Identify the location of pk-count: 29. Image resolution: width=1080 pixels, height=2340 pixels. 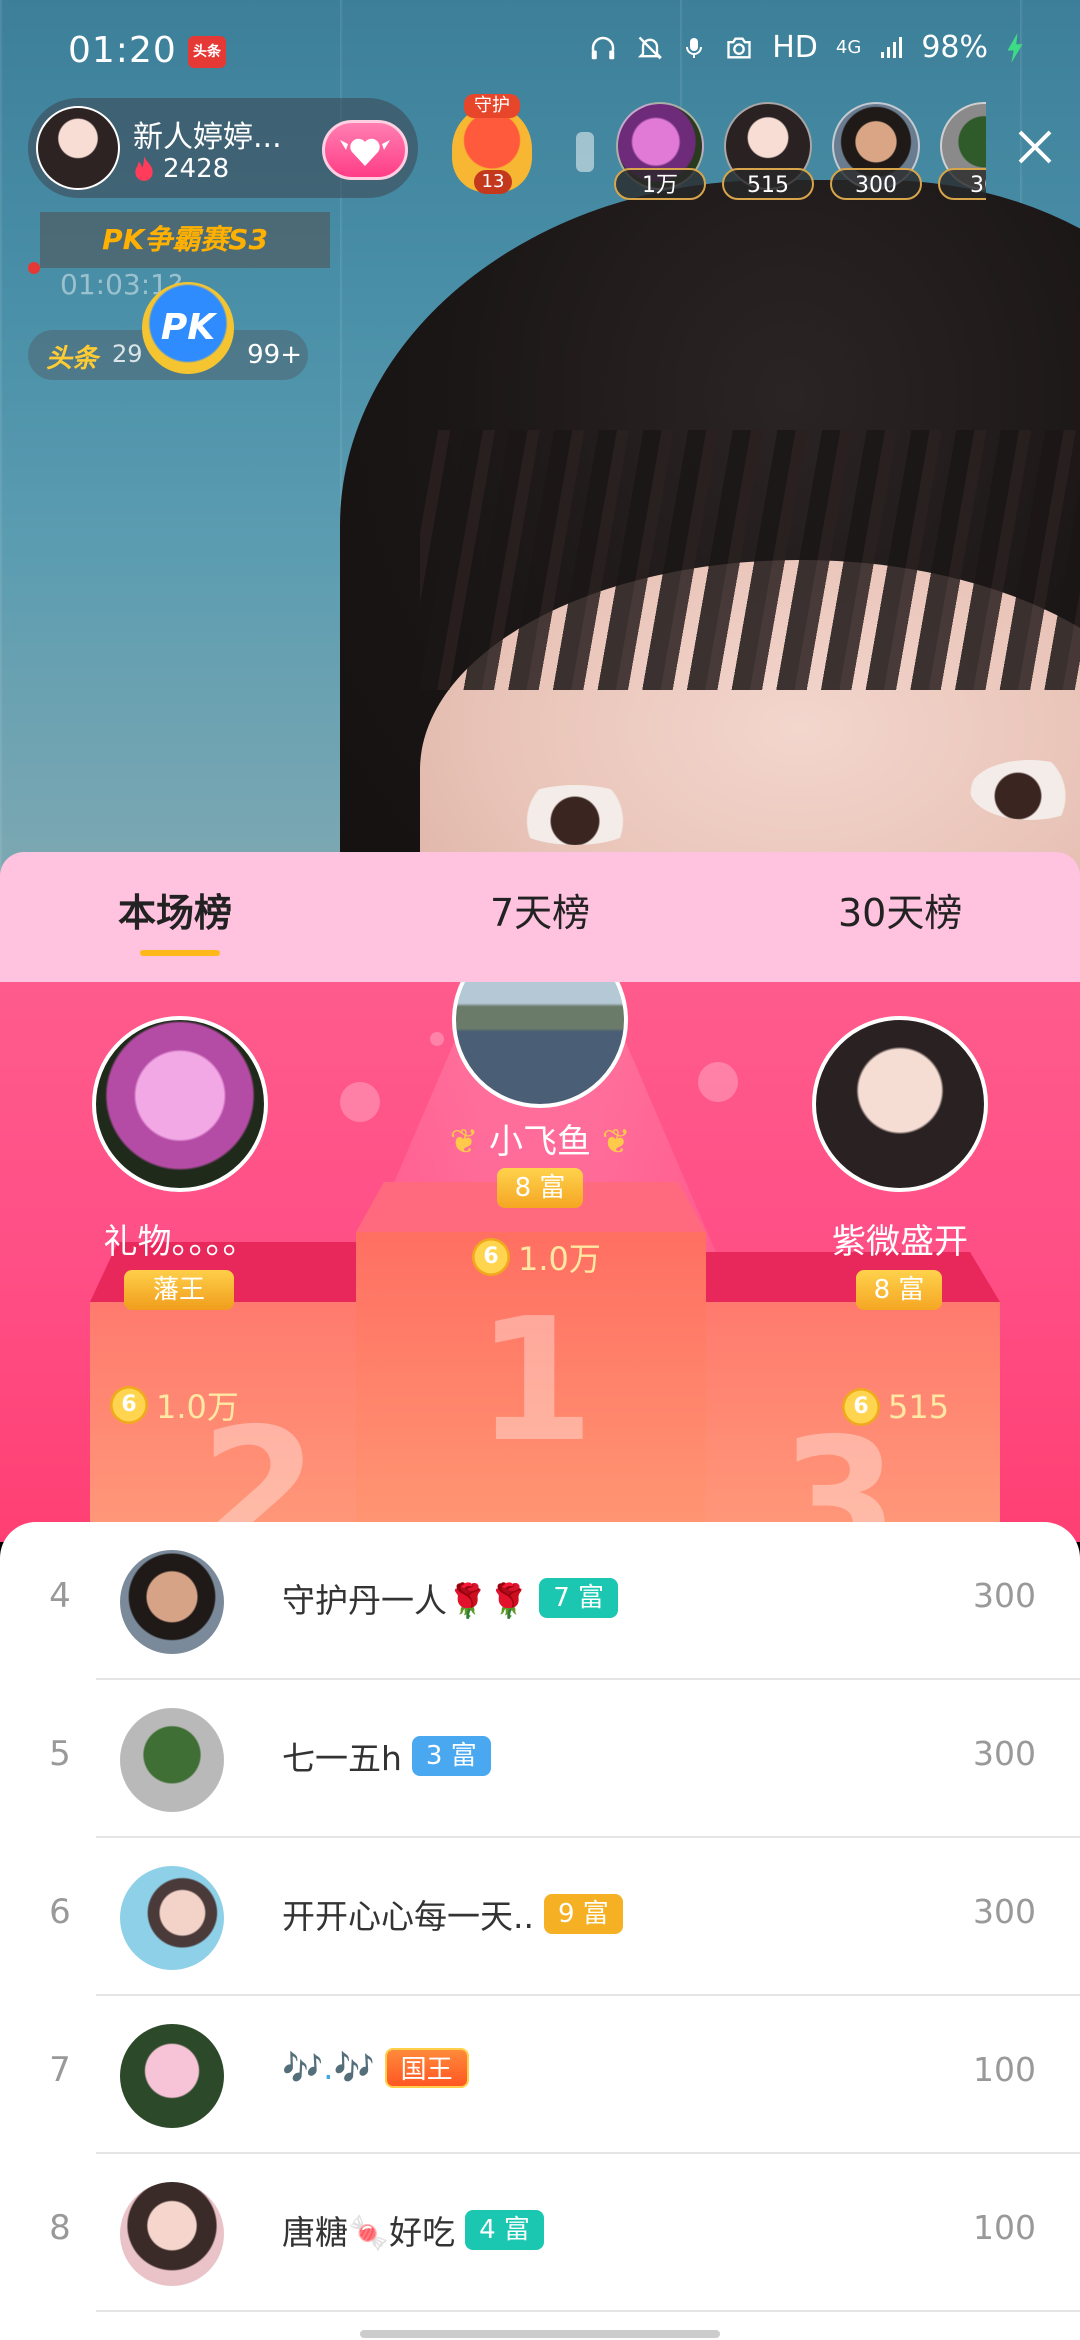
(127, 354).